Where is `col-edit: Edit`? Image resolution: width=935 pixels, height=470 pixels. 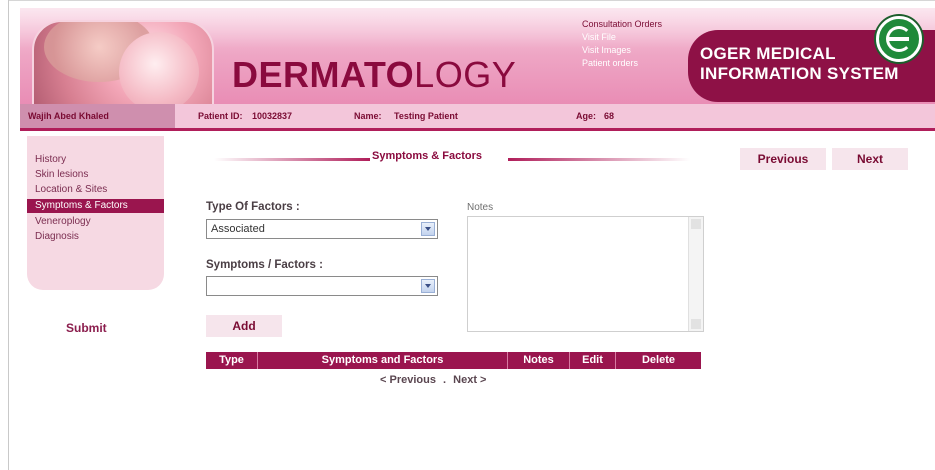 col-edit: Edit is located at coordinates (593, 360).